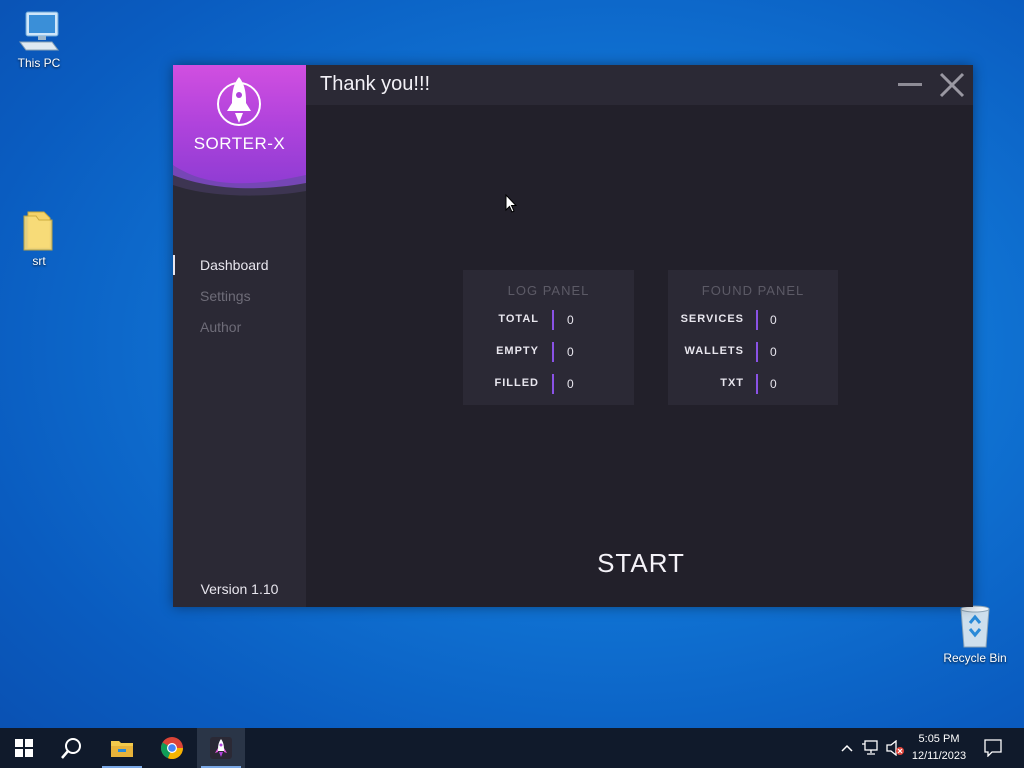 This screenshot has height=768, width=1024. What do you see at coordinates (548, 337) in the screenshot?
I see `log-panel: LOG PANEL TOTAL 0 EMPTY 0 FILLED 0` at bounding box center [548, 337].